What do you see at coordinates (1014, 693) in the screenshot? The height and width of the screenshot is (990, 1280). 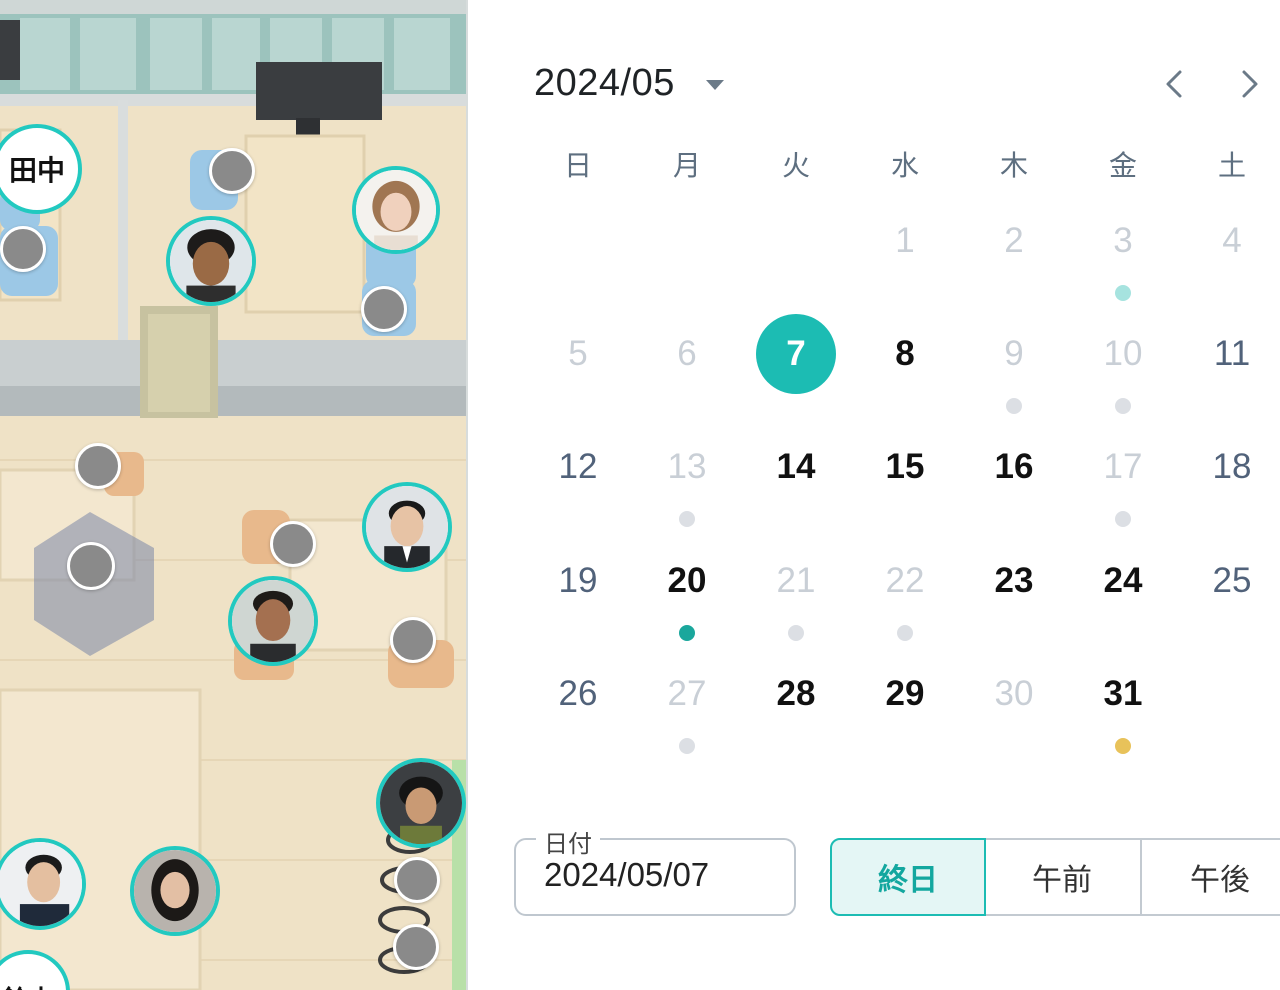 I see `day-cell: 30` at bounding box center [1014, 693].